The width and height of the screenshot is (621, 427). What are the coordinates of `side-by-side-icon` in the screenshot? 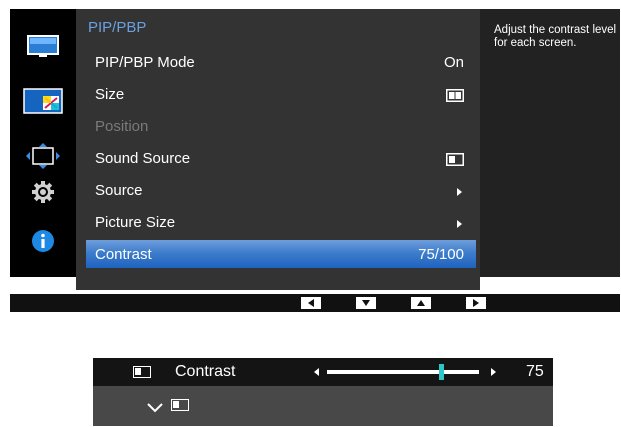 It's located at (455, 97).